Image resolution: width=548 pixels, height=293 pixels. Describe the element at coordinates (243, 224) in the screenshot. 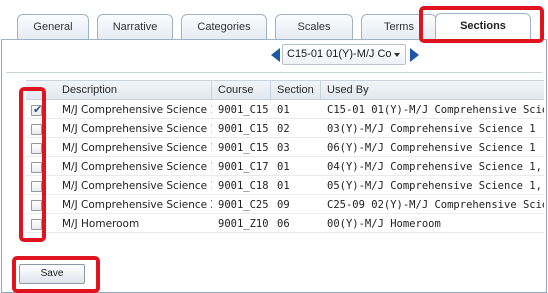

I see `cell-course: 9001_Z10` at that location.